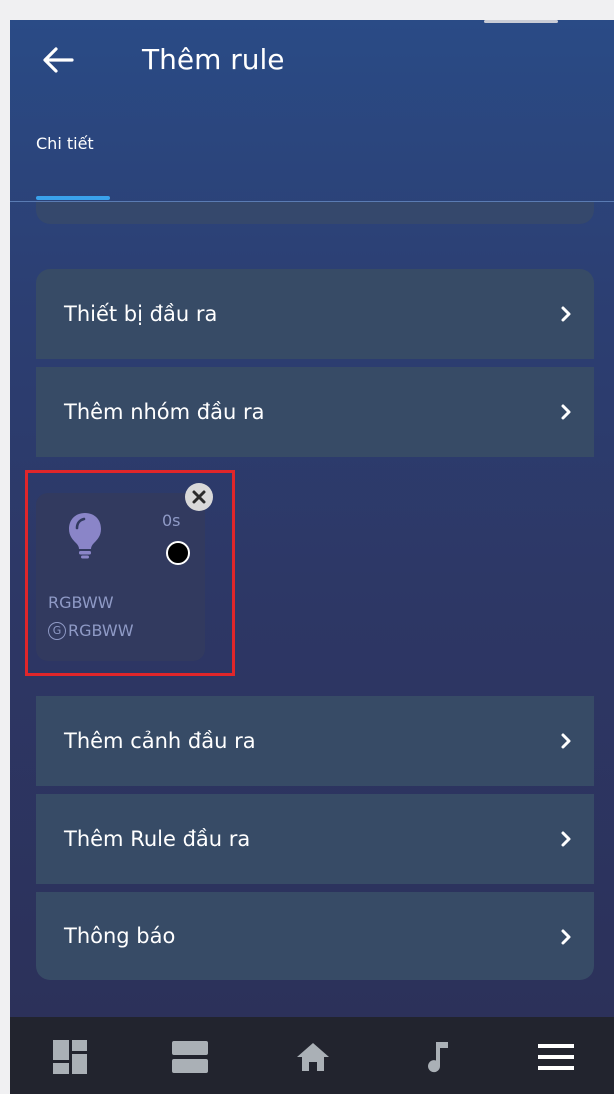 The height and width of the screenshot is (1094, 614). What do you see at coordinates (120, 577) in the screenshot?
I see `output-device-card: 0s RGBWW G RGBWW` at bounding box center [120, 577].